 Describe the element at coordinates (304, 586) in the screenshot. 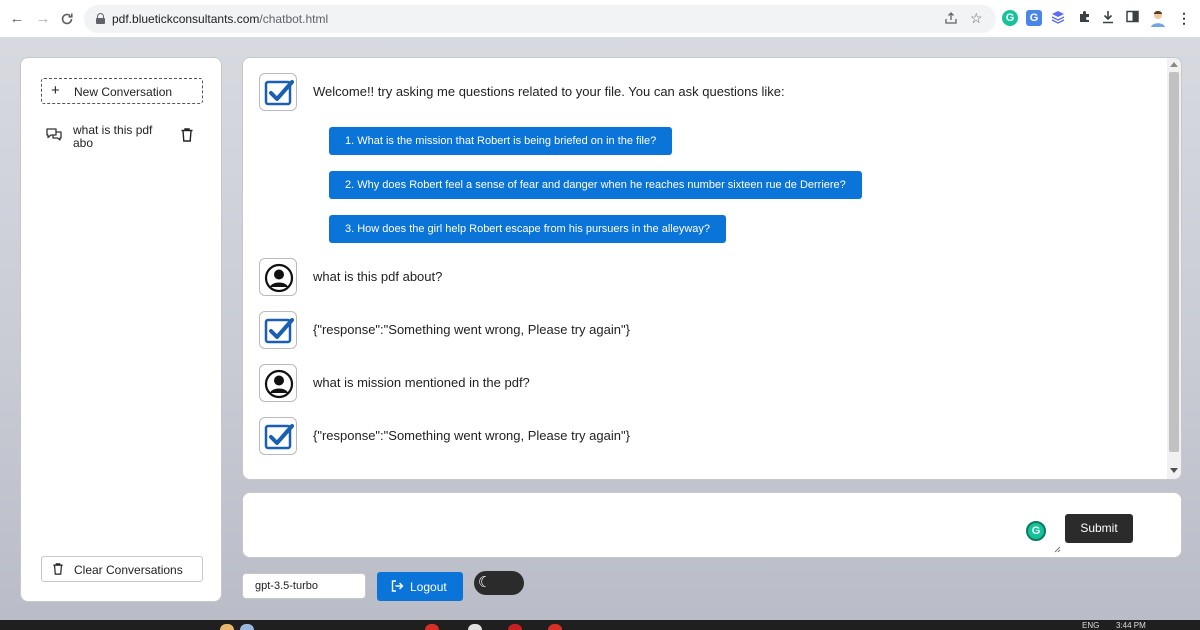

I see `model-select: gpt-3.5-turbo` at that location.